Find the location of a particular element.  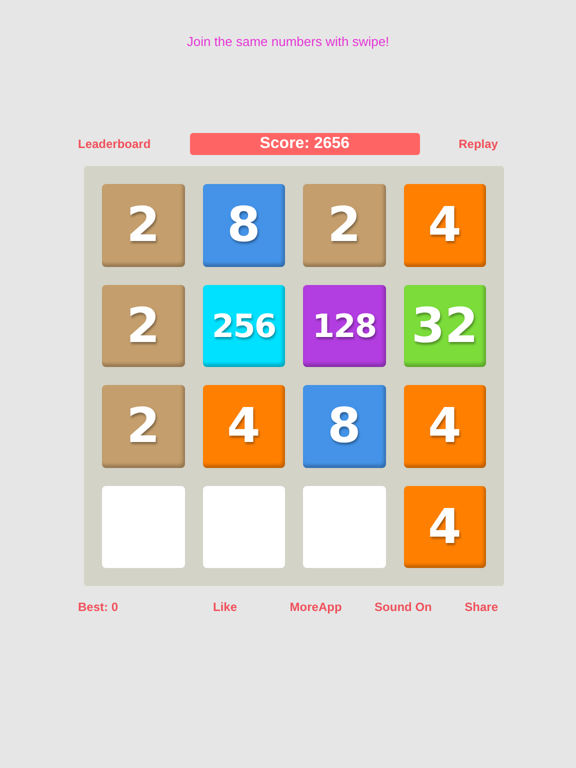

score-bar: Score: 2656 is located at coordinates (305, 144).